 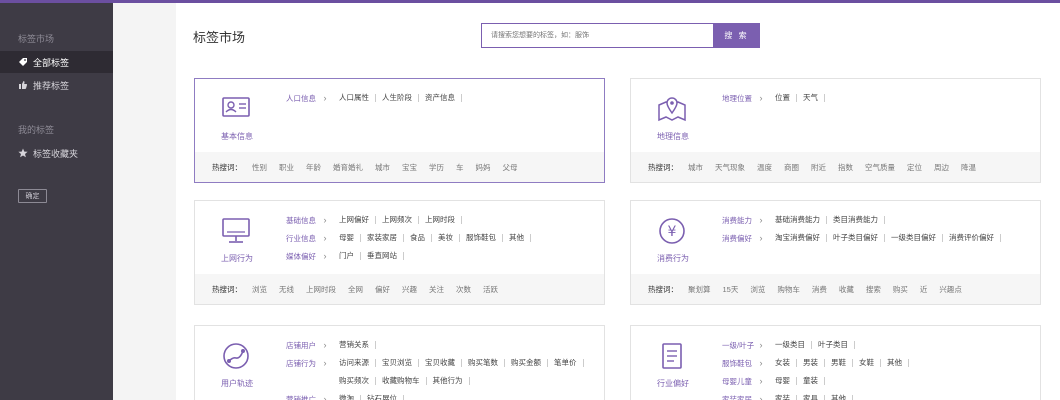 What do you see at coordinates (950, 289) in the screenshot?
I see `hot-search-word: 兴趣点` at bounding box center [950, 289].